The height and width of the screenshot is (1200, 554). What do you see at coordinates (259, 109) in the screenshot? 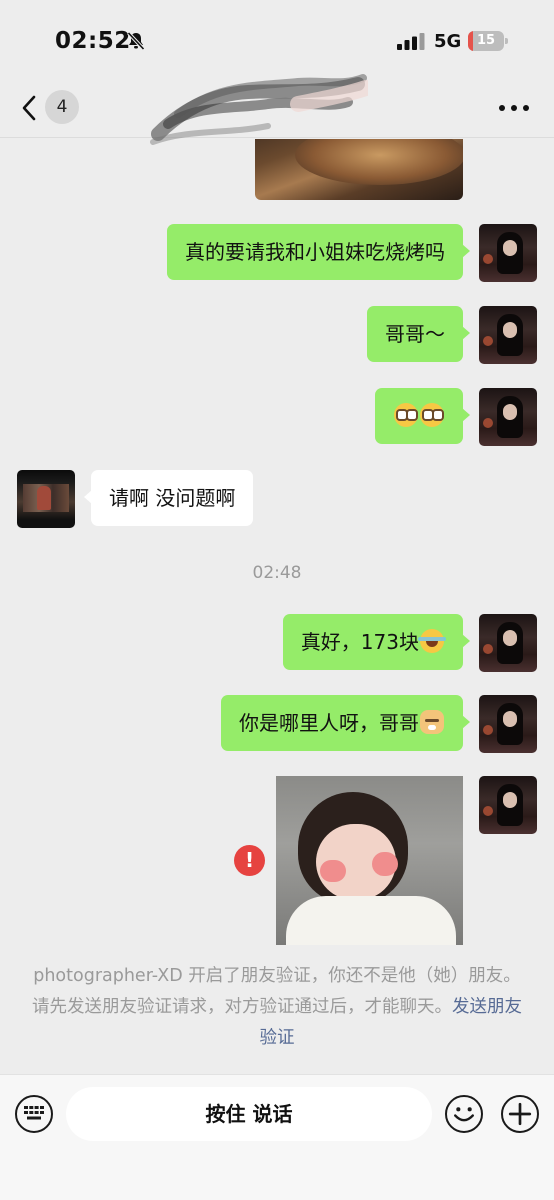
I see `redacted-title-scribble` at bounding box center [259, 109].